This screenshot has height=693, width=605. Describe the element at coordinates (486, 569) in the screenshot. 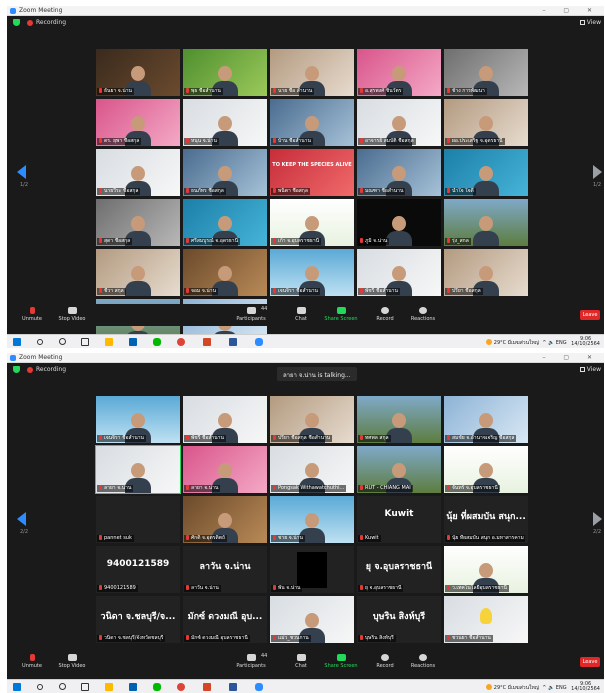

I see `participant-video-tile: ว.เทคโนโลยีอุบลราชธานี` at that location.